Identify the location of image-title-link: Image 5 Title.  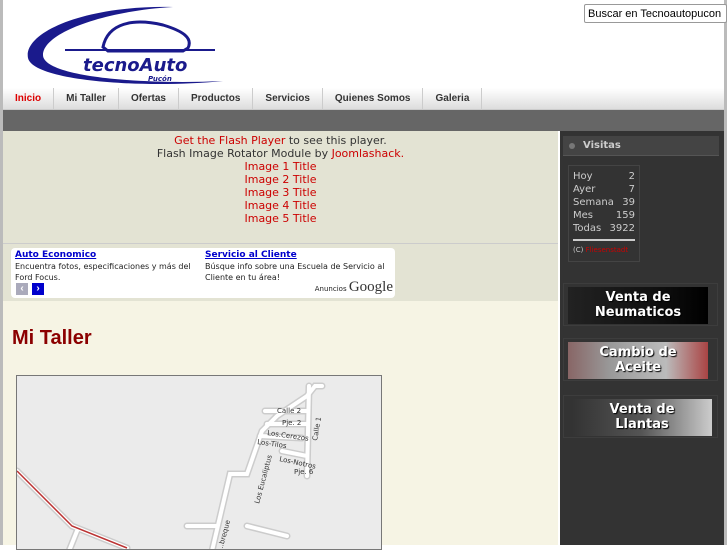
(280, 218).